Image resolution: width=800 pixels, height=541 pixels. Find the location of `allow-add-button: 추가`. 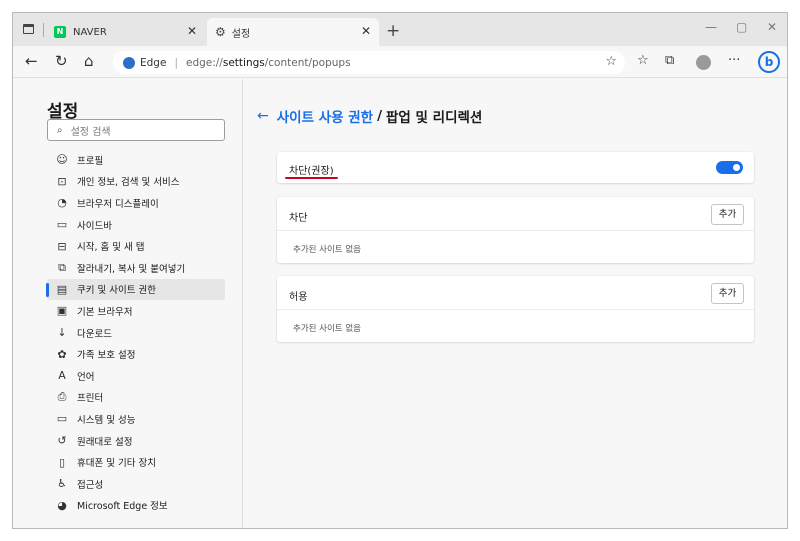

allow-add-button: 추가 is located at coordinates (727, 293).